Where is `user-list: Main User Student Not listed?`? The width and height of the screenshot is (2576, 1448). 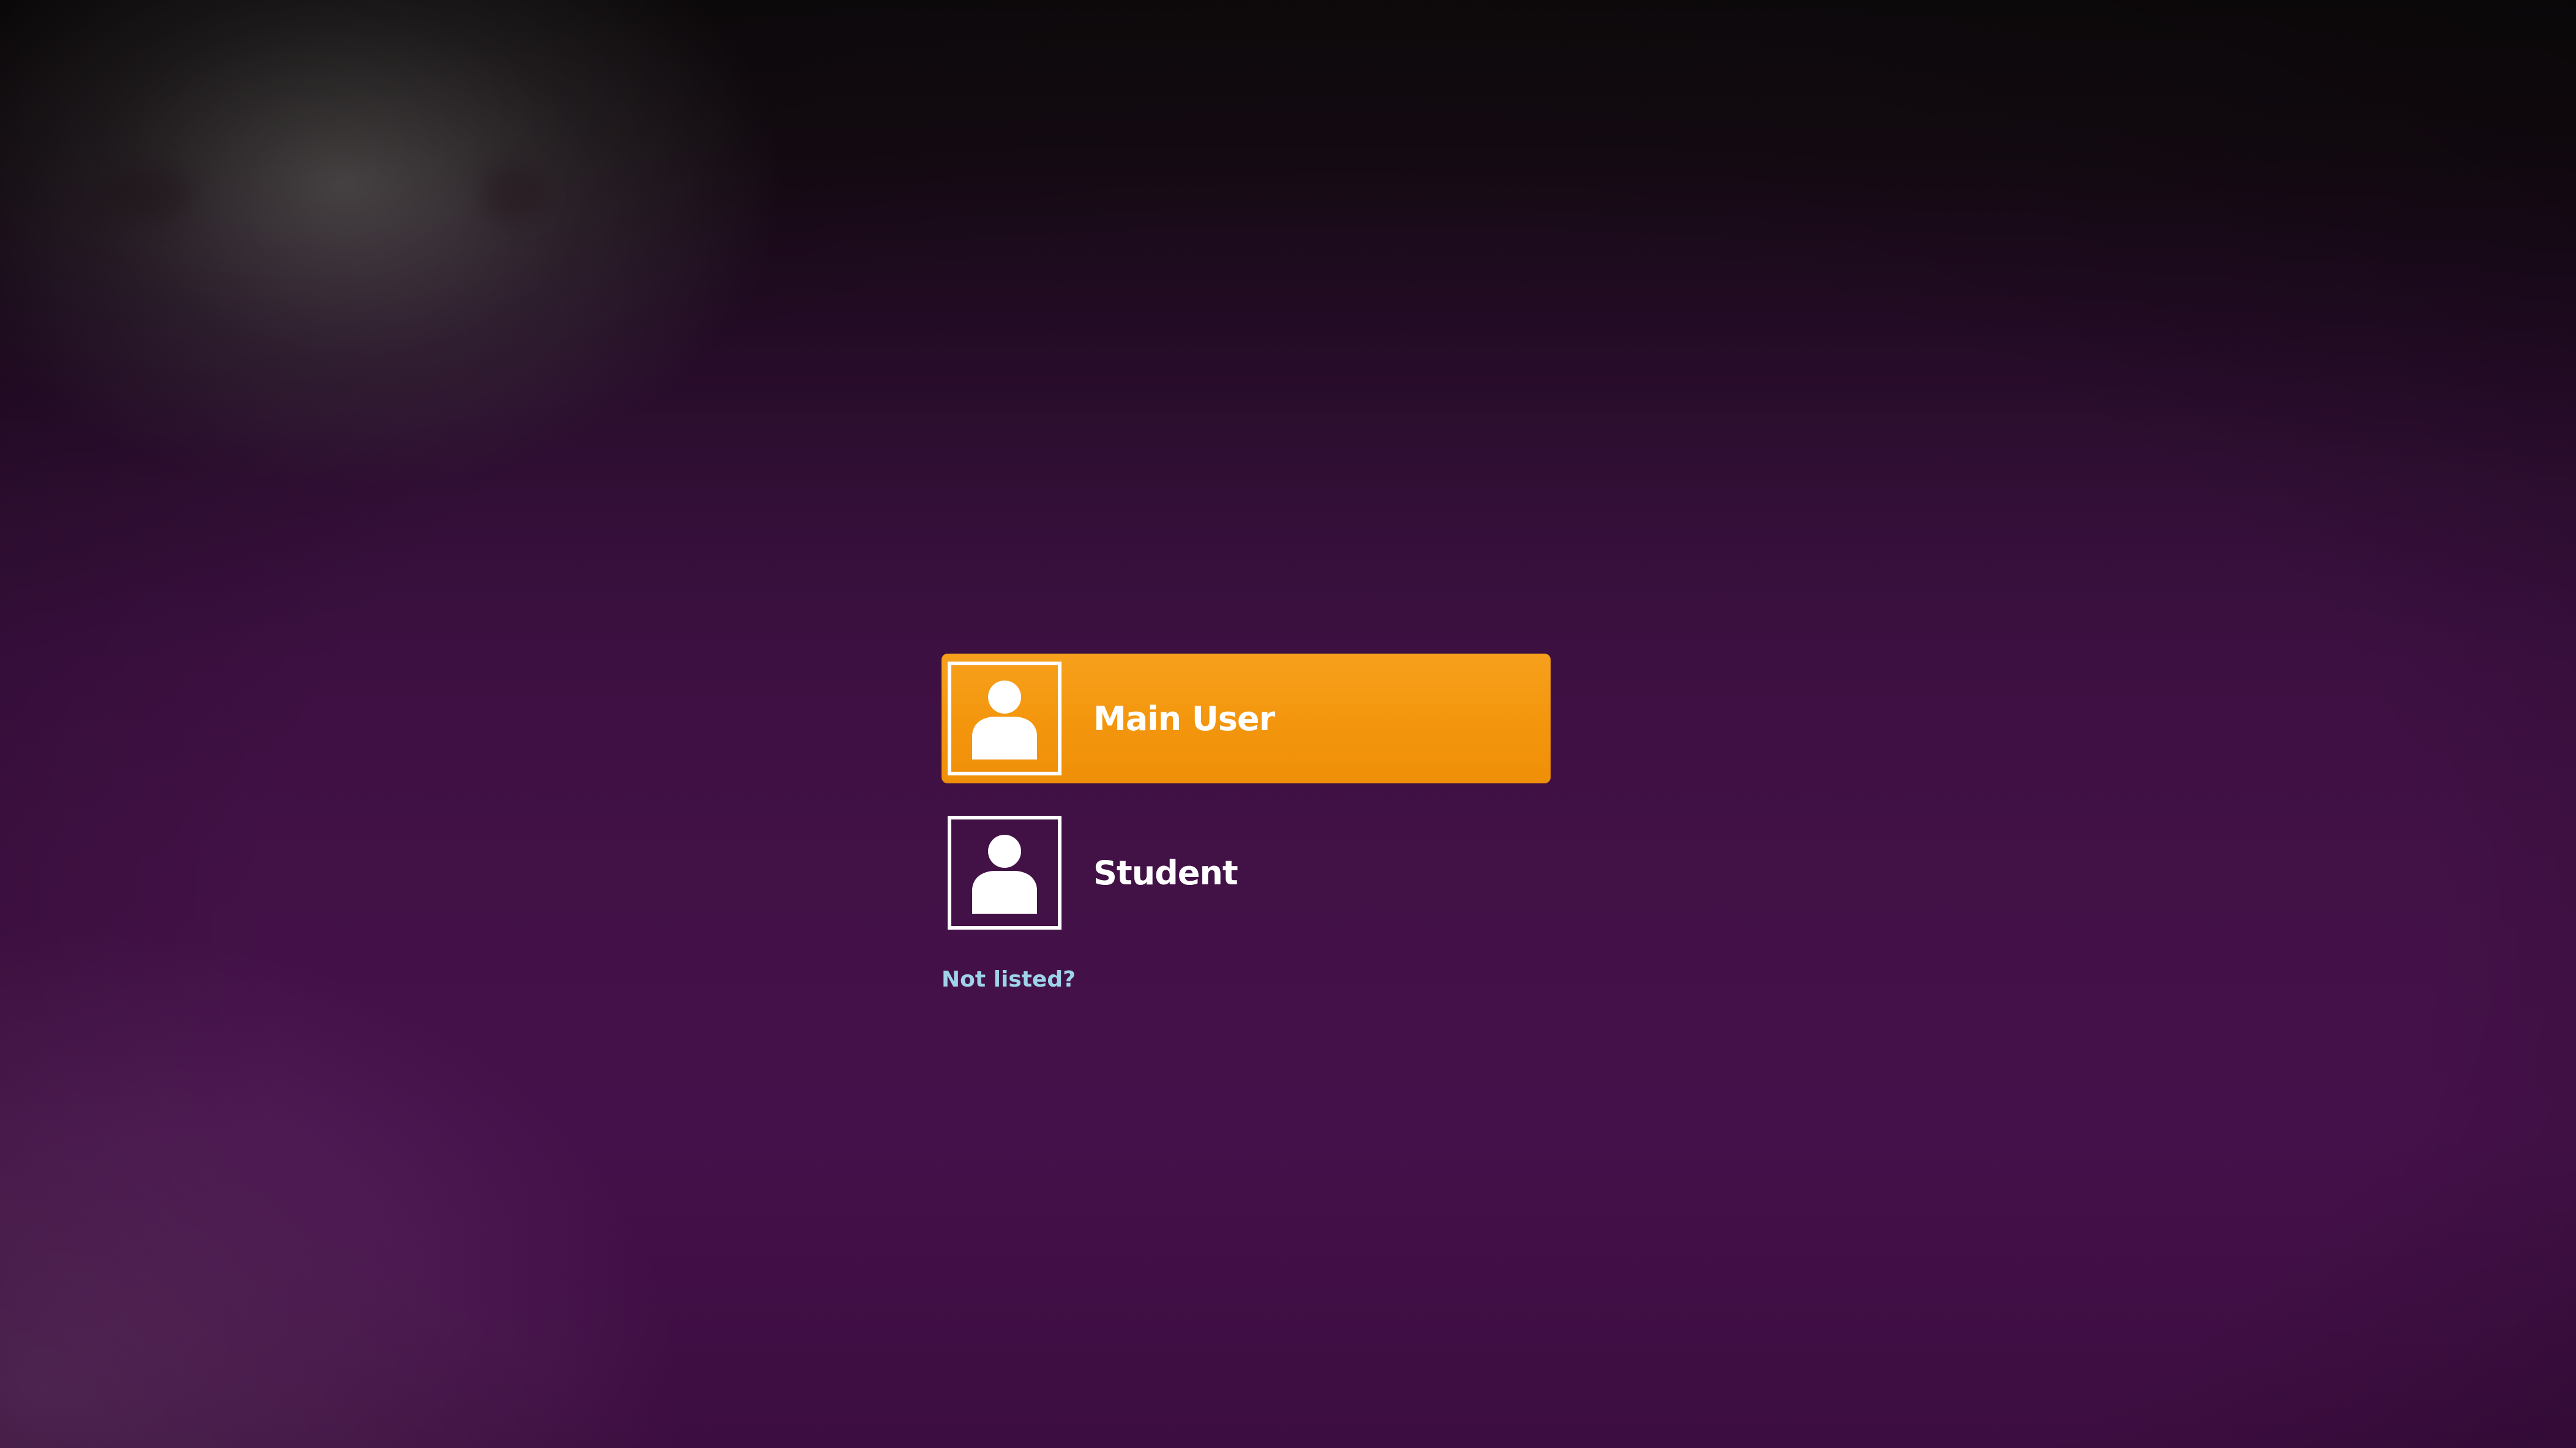 user-list: Main User Student Not listed? is located at coordinates (1246, 823).